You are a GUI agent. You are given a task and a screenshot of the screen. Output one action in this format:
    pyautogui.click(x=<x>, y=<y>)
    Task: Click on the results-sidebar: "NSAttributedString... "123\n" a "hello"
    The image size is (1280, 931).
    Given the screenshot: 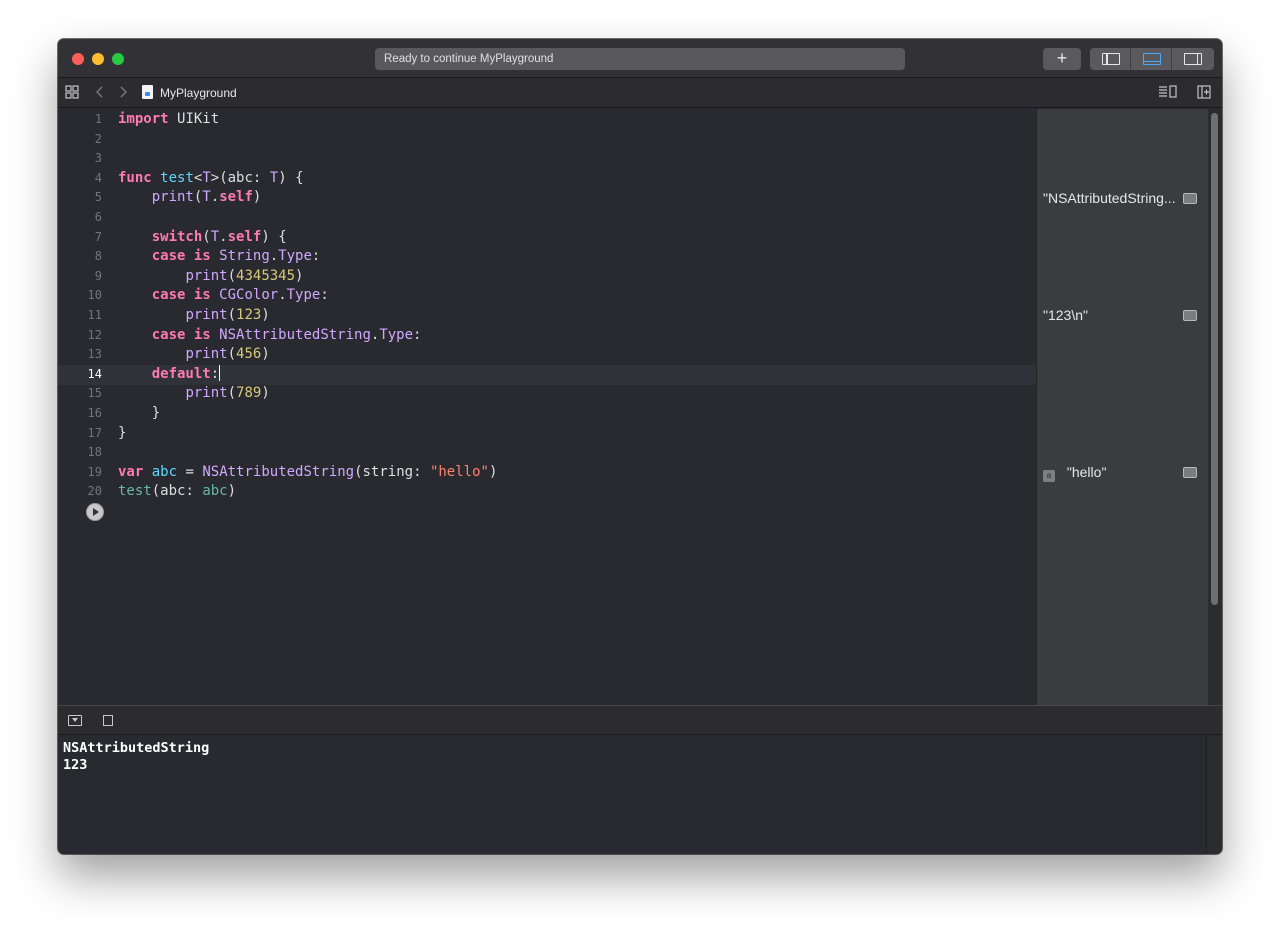 What is the action you would take?
    pyautogui.click(x=1122, y=407)
    